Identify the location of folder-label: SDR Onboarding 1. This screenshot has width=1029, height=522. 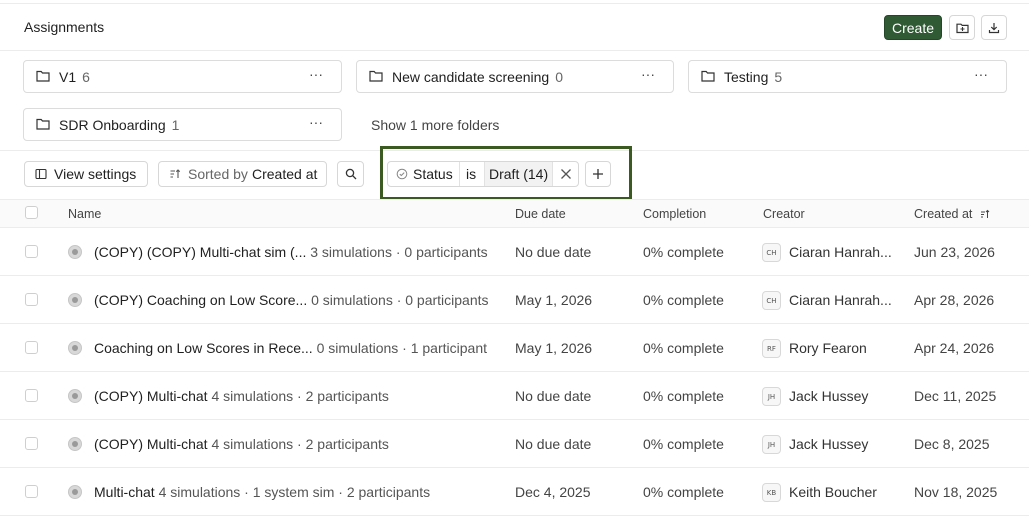
(119, 125).